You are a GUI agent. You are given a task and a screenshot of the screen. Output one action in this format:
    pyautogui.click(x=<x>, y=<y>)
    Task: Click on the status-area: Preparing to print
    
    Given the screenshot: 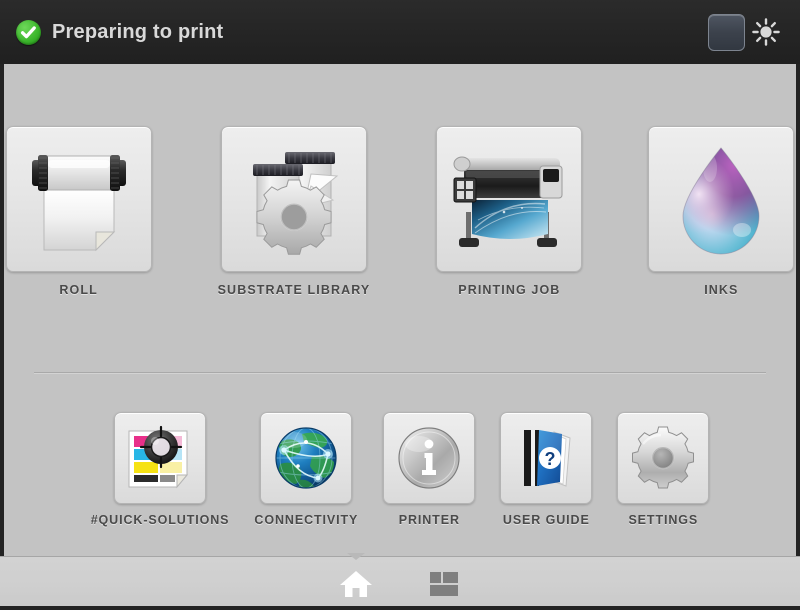 What is the action you would take?
    pyautogui.click(x=119, y=32)
    